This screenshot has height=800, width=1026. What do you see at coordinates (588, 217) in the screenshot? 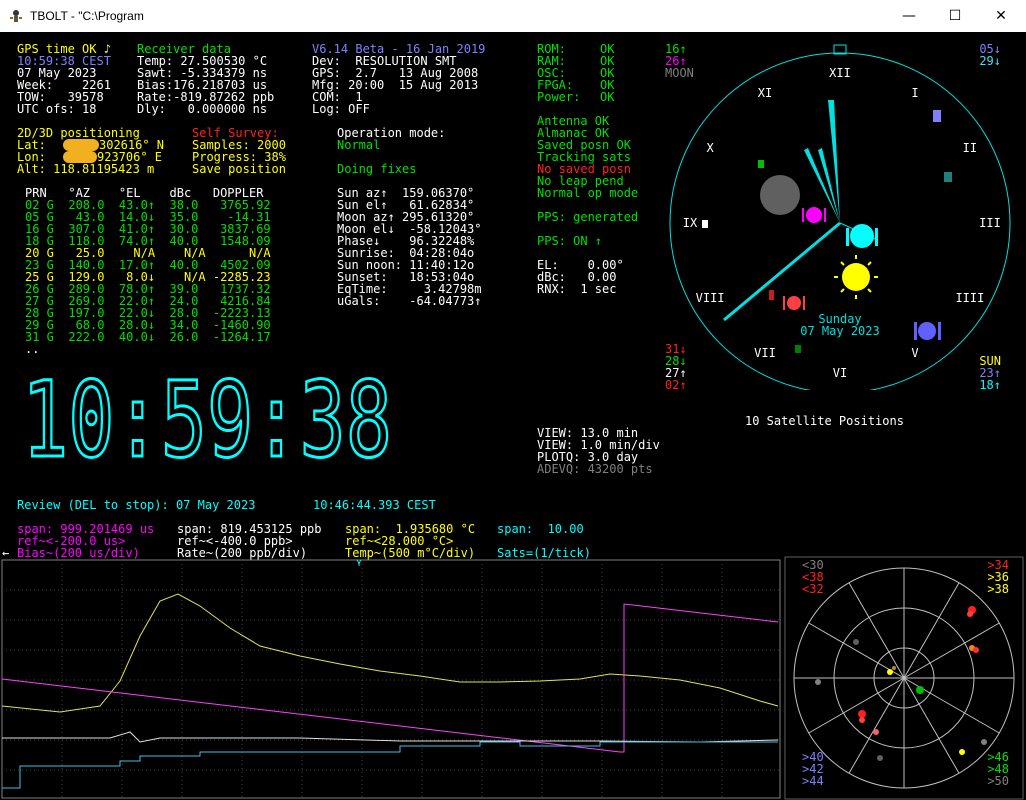
I see `pps-generated: PPS: generated` at bounding box center [588, 217].